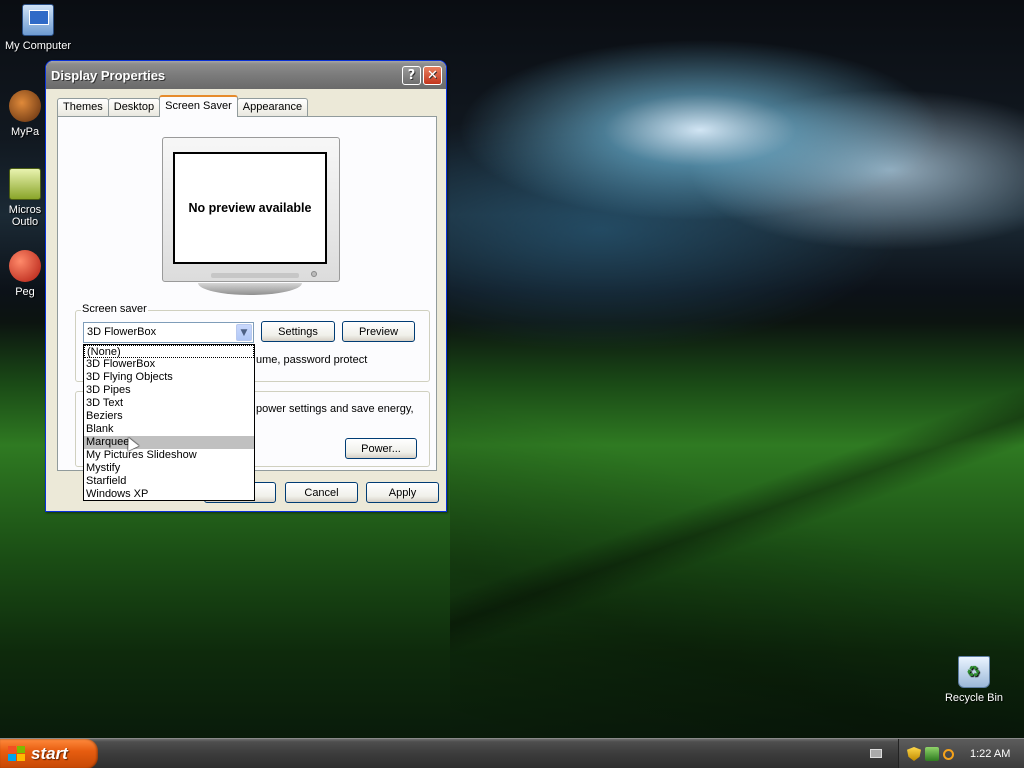 This screenshot has width=1024, height=768. What do you see at coordinates (25, 184) in the screenshot?
I see `outlook-icon` at bounding box center [25, 184].